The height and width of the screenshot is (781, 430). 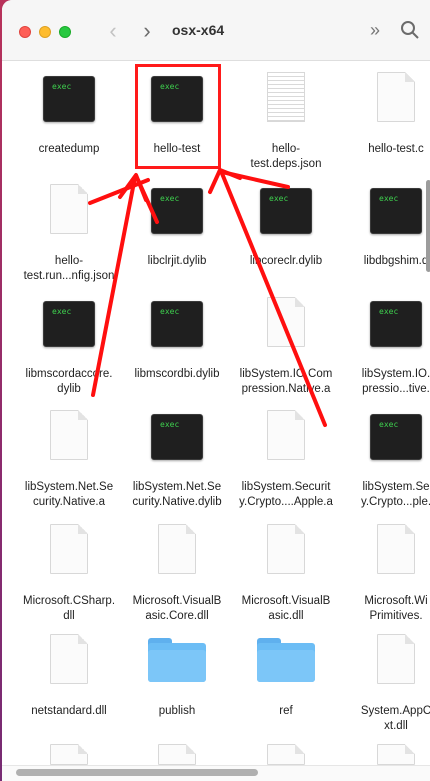 What do you see at coordinates (147, 31) in the screenshot?
I see `chevron-right-icon: ›` at bounding box center [147, 31].